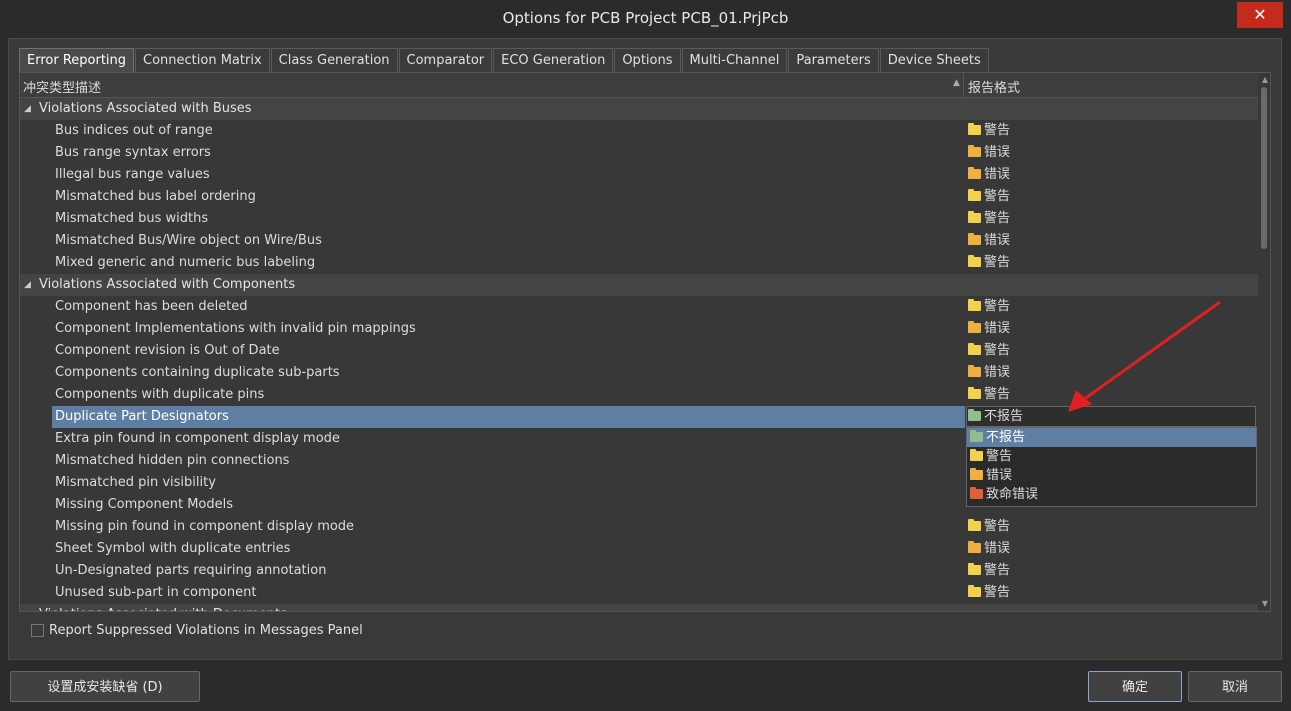 Image resolution: width=1291 pixels, height=711 pixels. Describe the element at coordinates (995, 417) in the screenshot. I see `report-mode-cell: 不报告` at that location.